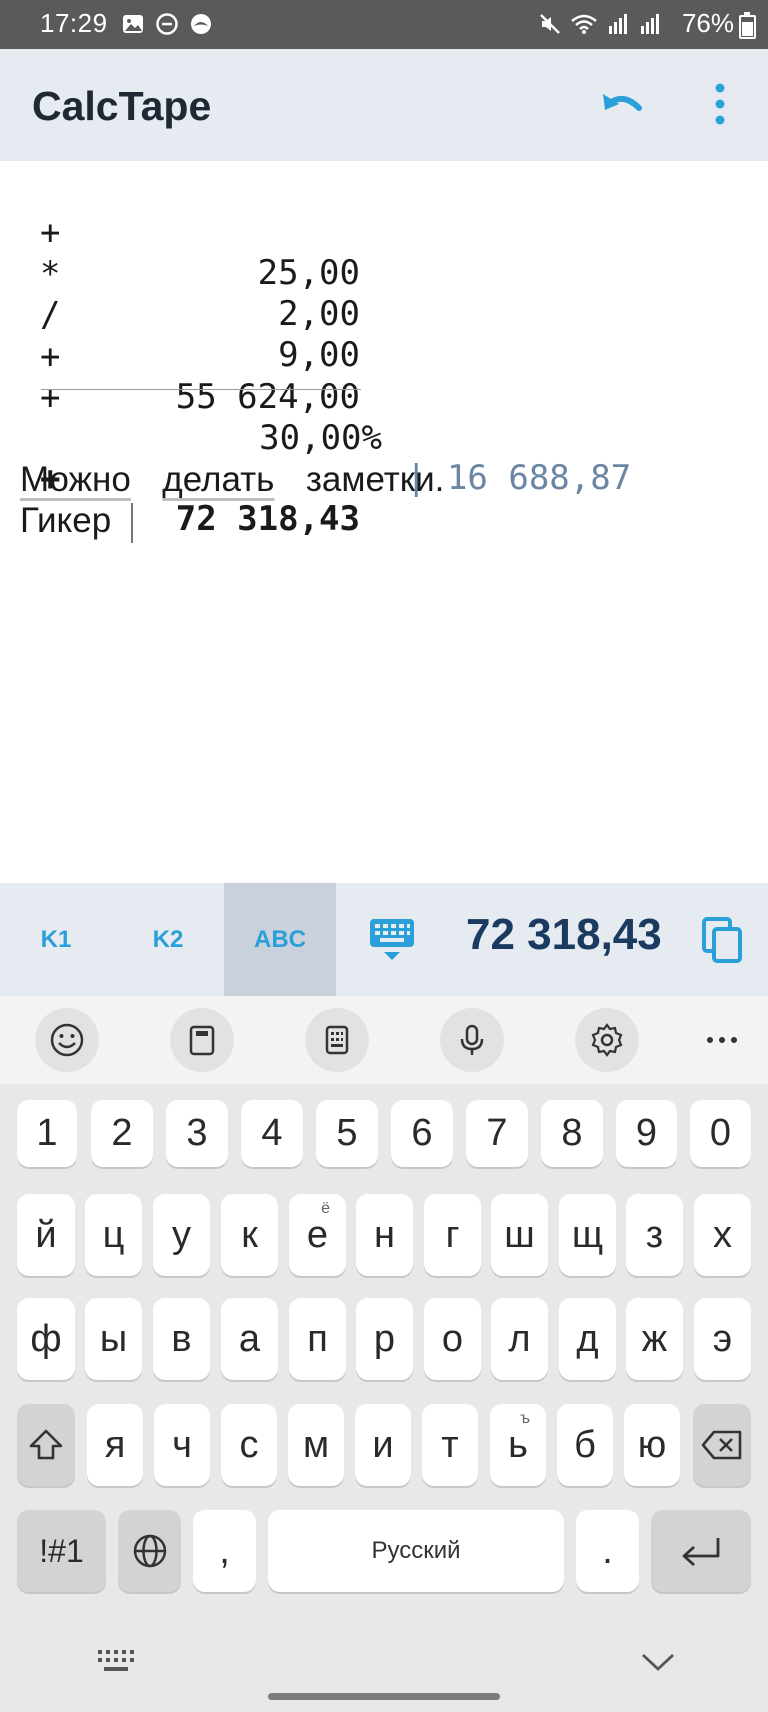 The width and height of the screenshot is (768, 1712). What do you see at coordinates (452, 1339) in the screenshot?
I see `key-letter: о` at bounding box center [452, 1339].